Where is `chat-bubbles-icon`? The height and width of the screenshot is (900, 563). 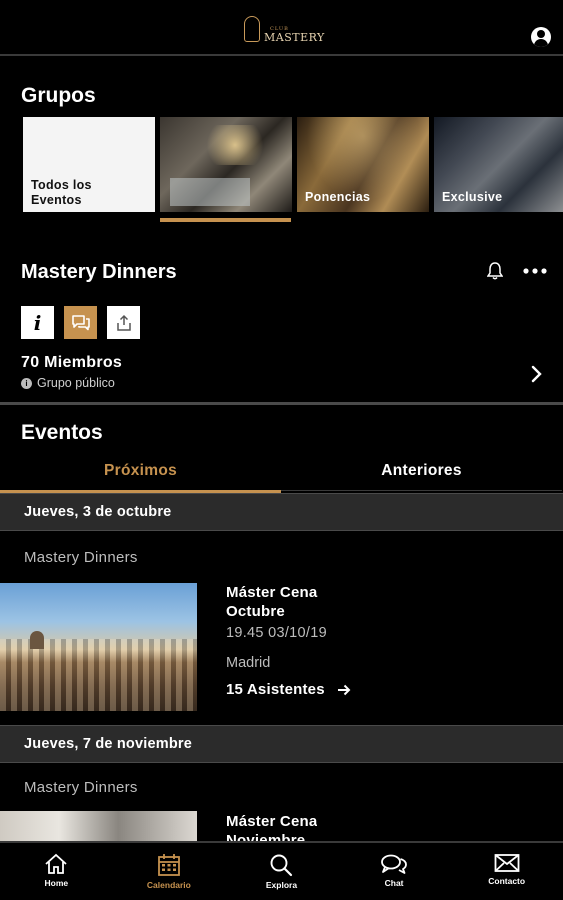 chat-bubbles-icon is located at coordinates (80, 322).